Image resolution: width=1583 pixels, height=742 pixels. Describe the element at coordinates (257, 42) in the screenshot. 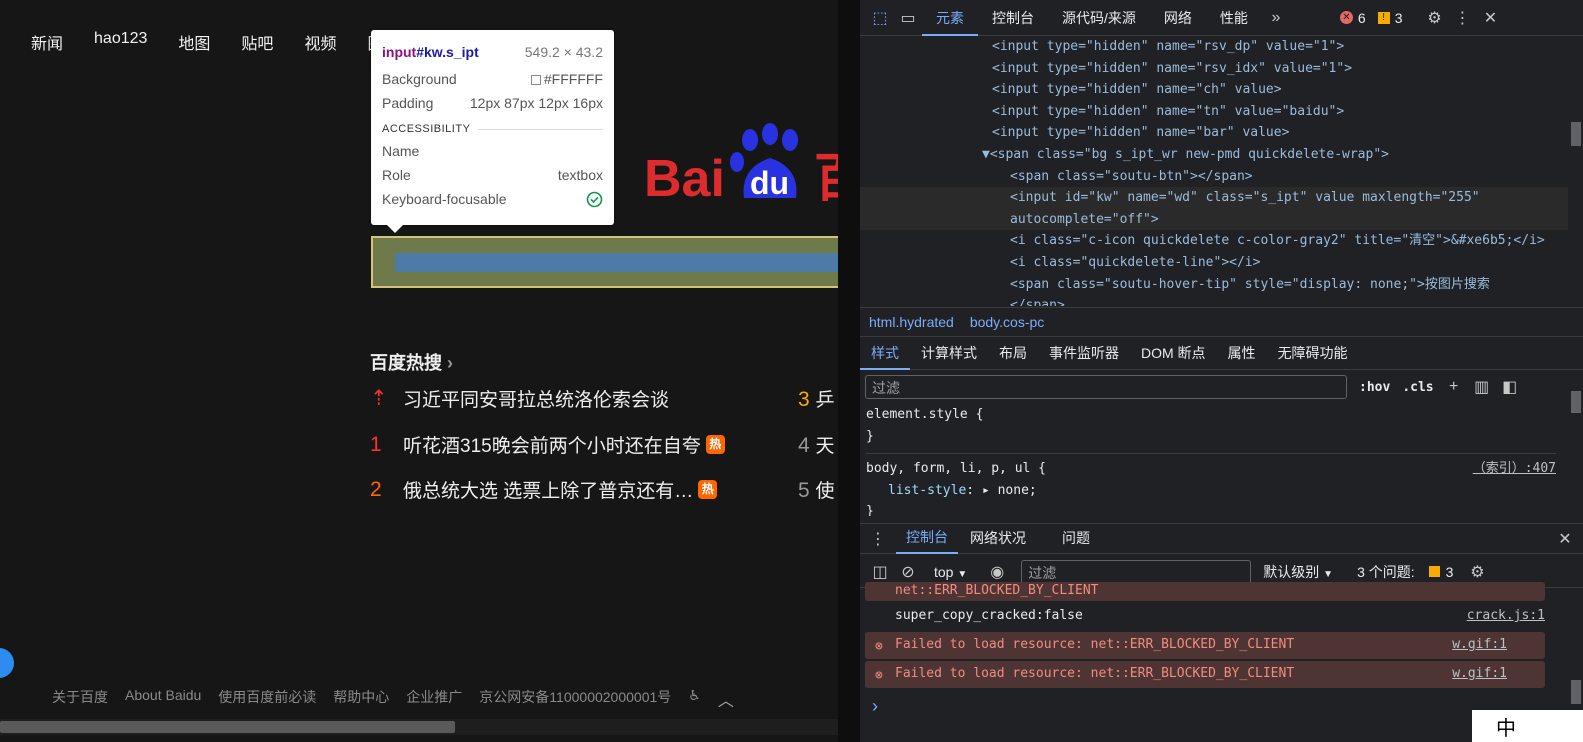

I see `nav-tieba: 贴吧` at that location.